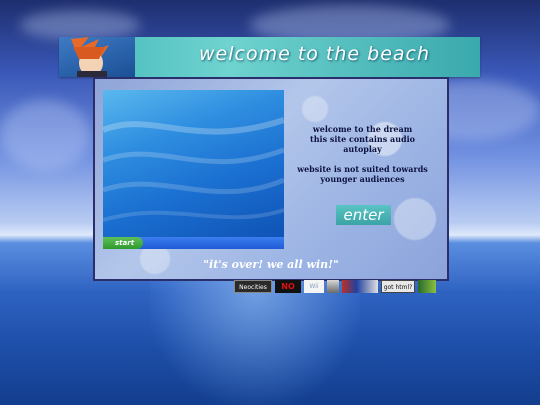 The height and width of the screenshot is (405, 540). I want to click on info-line: website is not suited towards, so click(362, 169).